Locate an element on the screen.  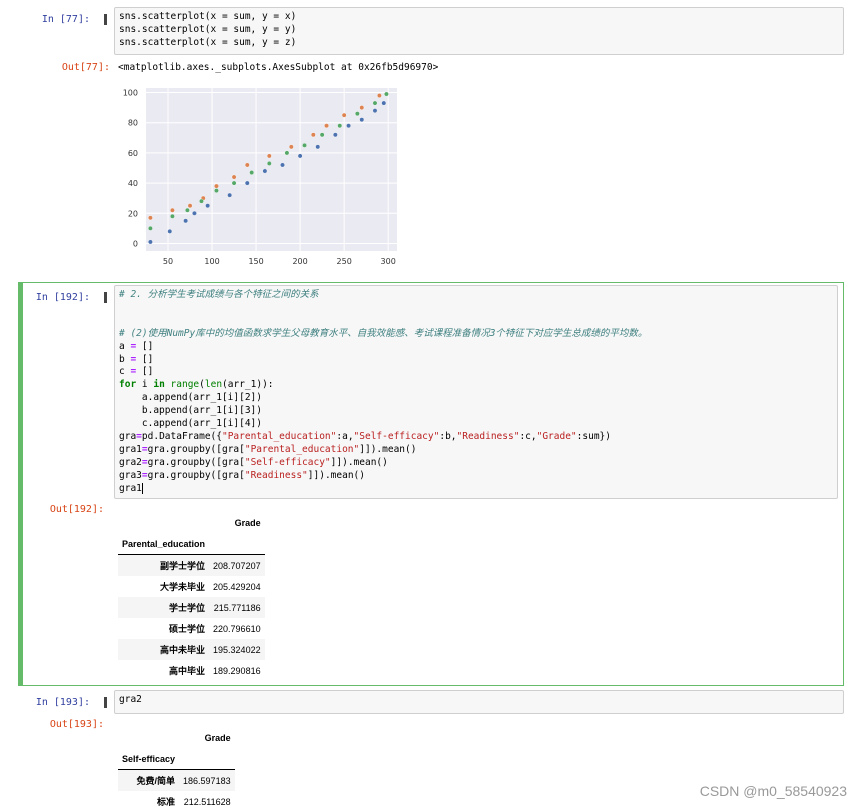
x-tick-label: 250 is located at coordinates (344, 261).